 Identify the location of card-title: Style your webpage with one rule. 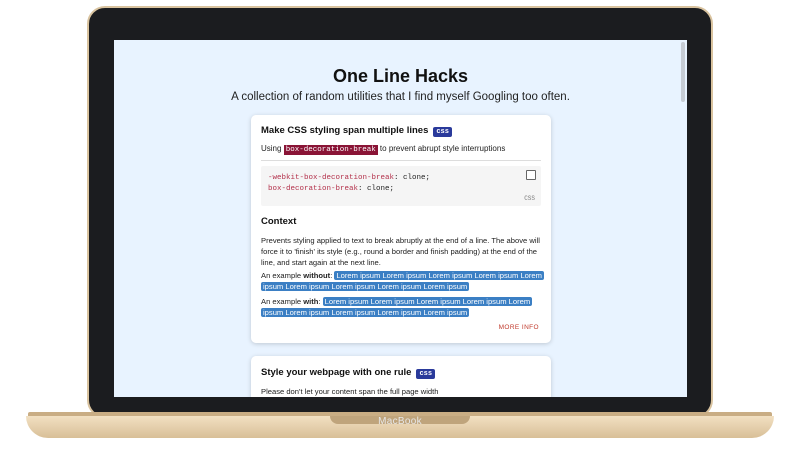
(336, 372).